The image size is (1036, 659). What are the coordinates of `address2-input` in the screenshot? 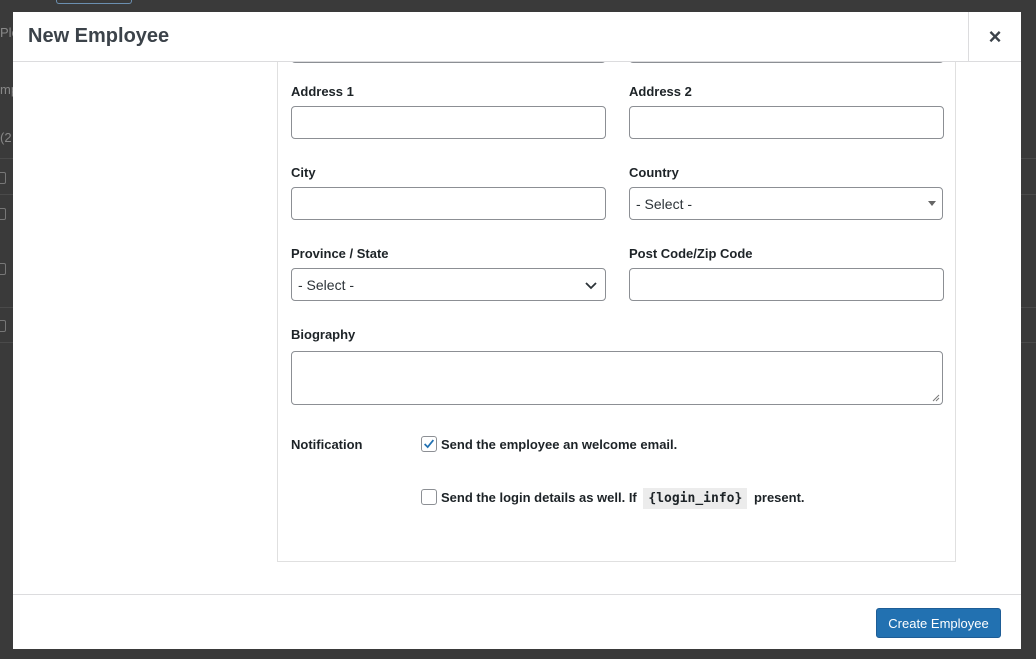 It's located at (786, 122).